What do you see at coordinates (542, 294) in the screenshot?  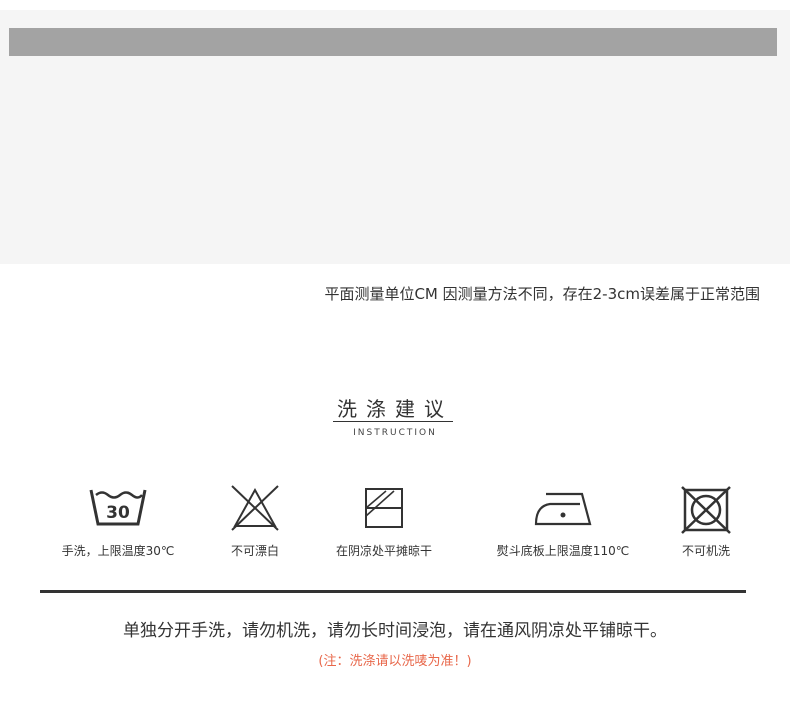 I see `measurement-note: 平面测量单位CM 因测量方法不同，存在2-3cm误差属于正常范围` at bounding box center [542, 294].